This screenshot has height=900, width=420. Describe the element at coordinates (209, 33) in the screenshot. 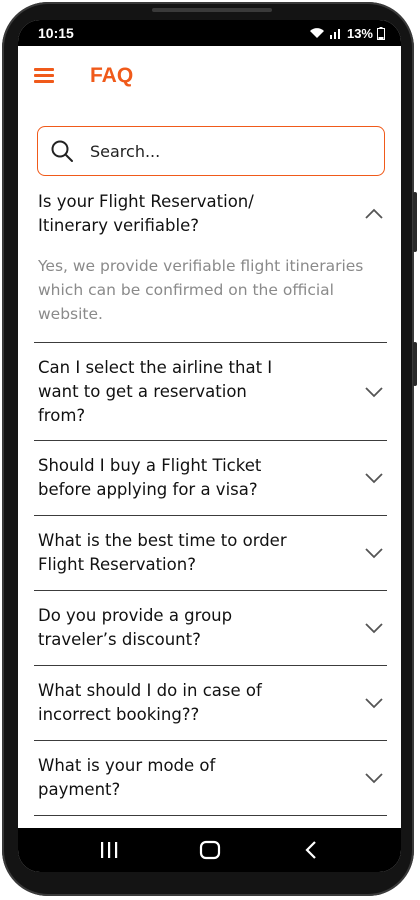

I see `status-bar: 10:15 13%` at that location.